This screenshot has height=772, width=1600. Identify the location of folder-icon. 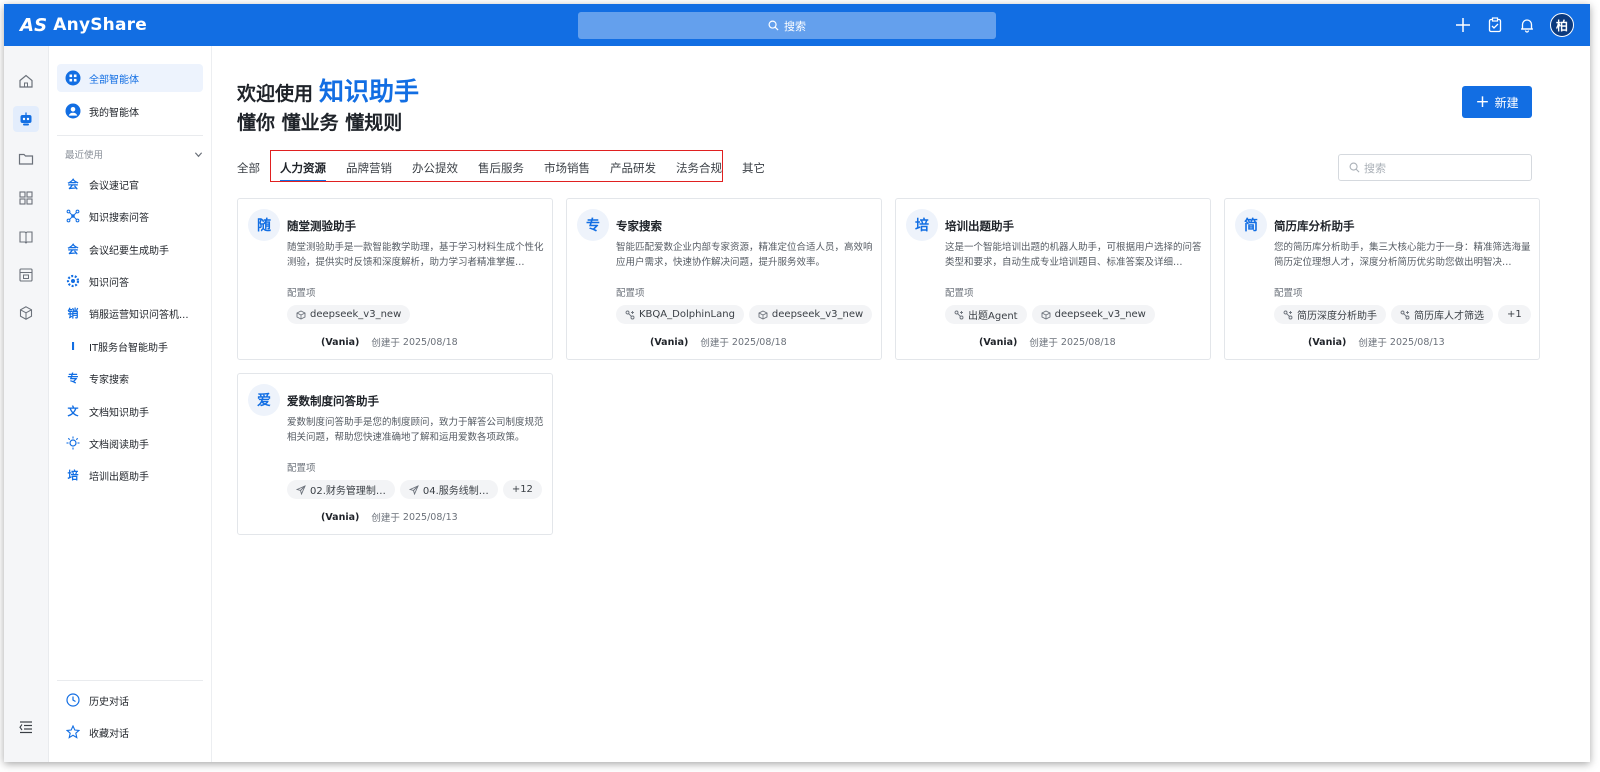
(26, 159).